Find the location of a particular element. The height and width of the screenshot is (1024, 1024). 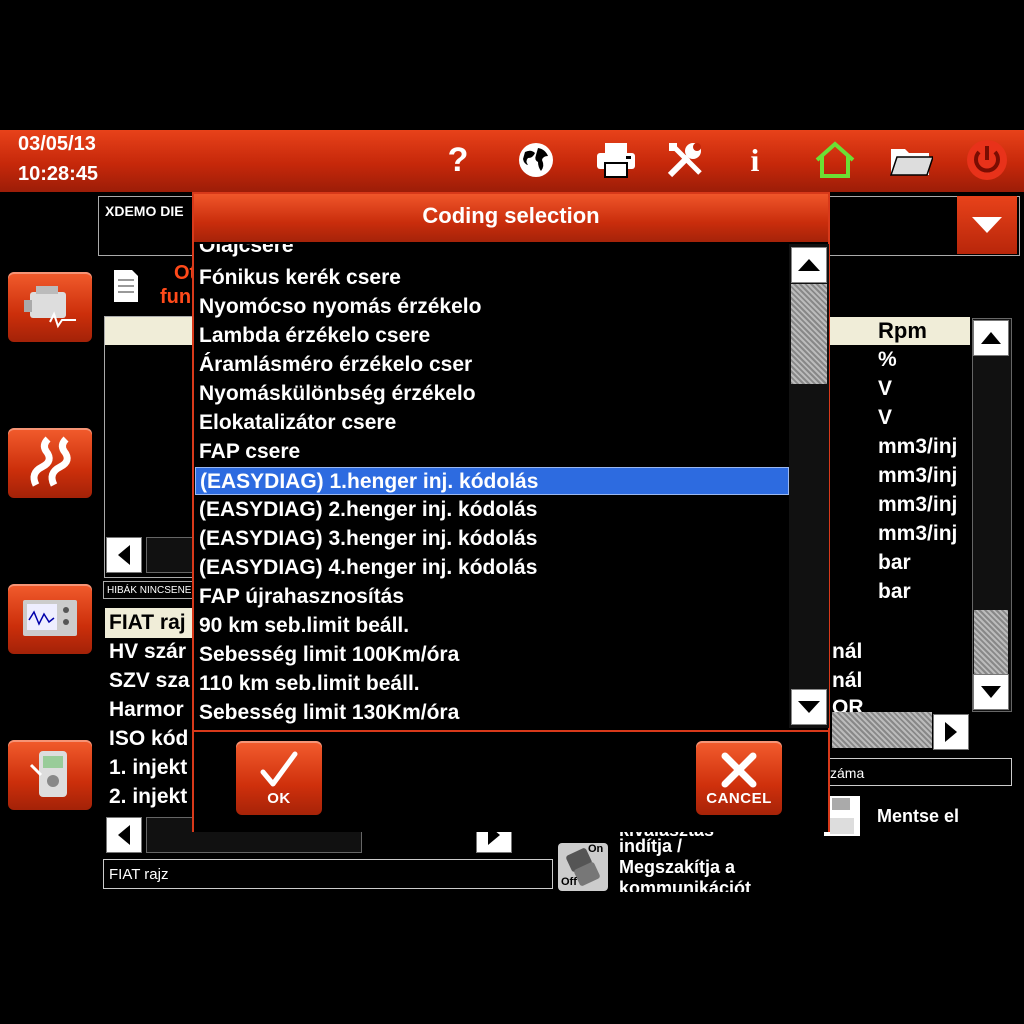

oscilloscope-button is located at coordinates (50, 619).